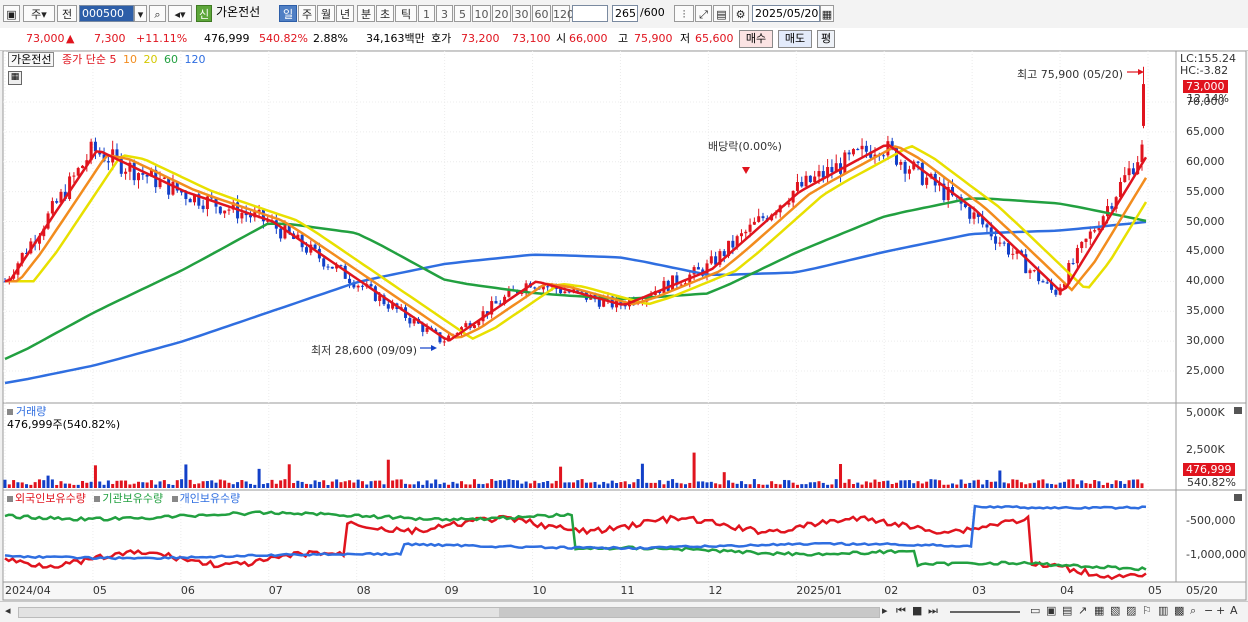 The height and width of the screenshot is (622, 1248). I want to click on holdings-panel-close-icon, so click(1238, 497).